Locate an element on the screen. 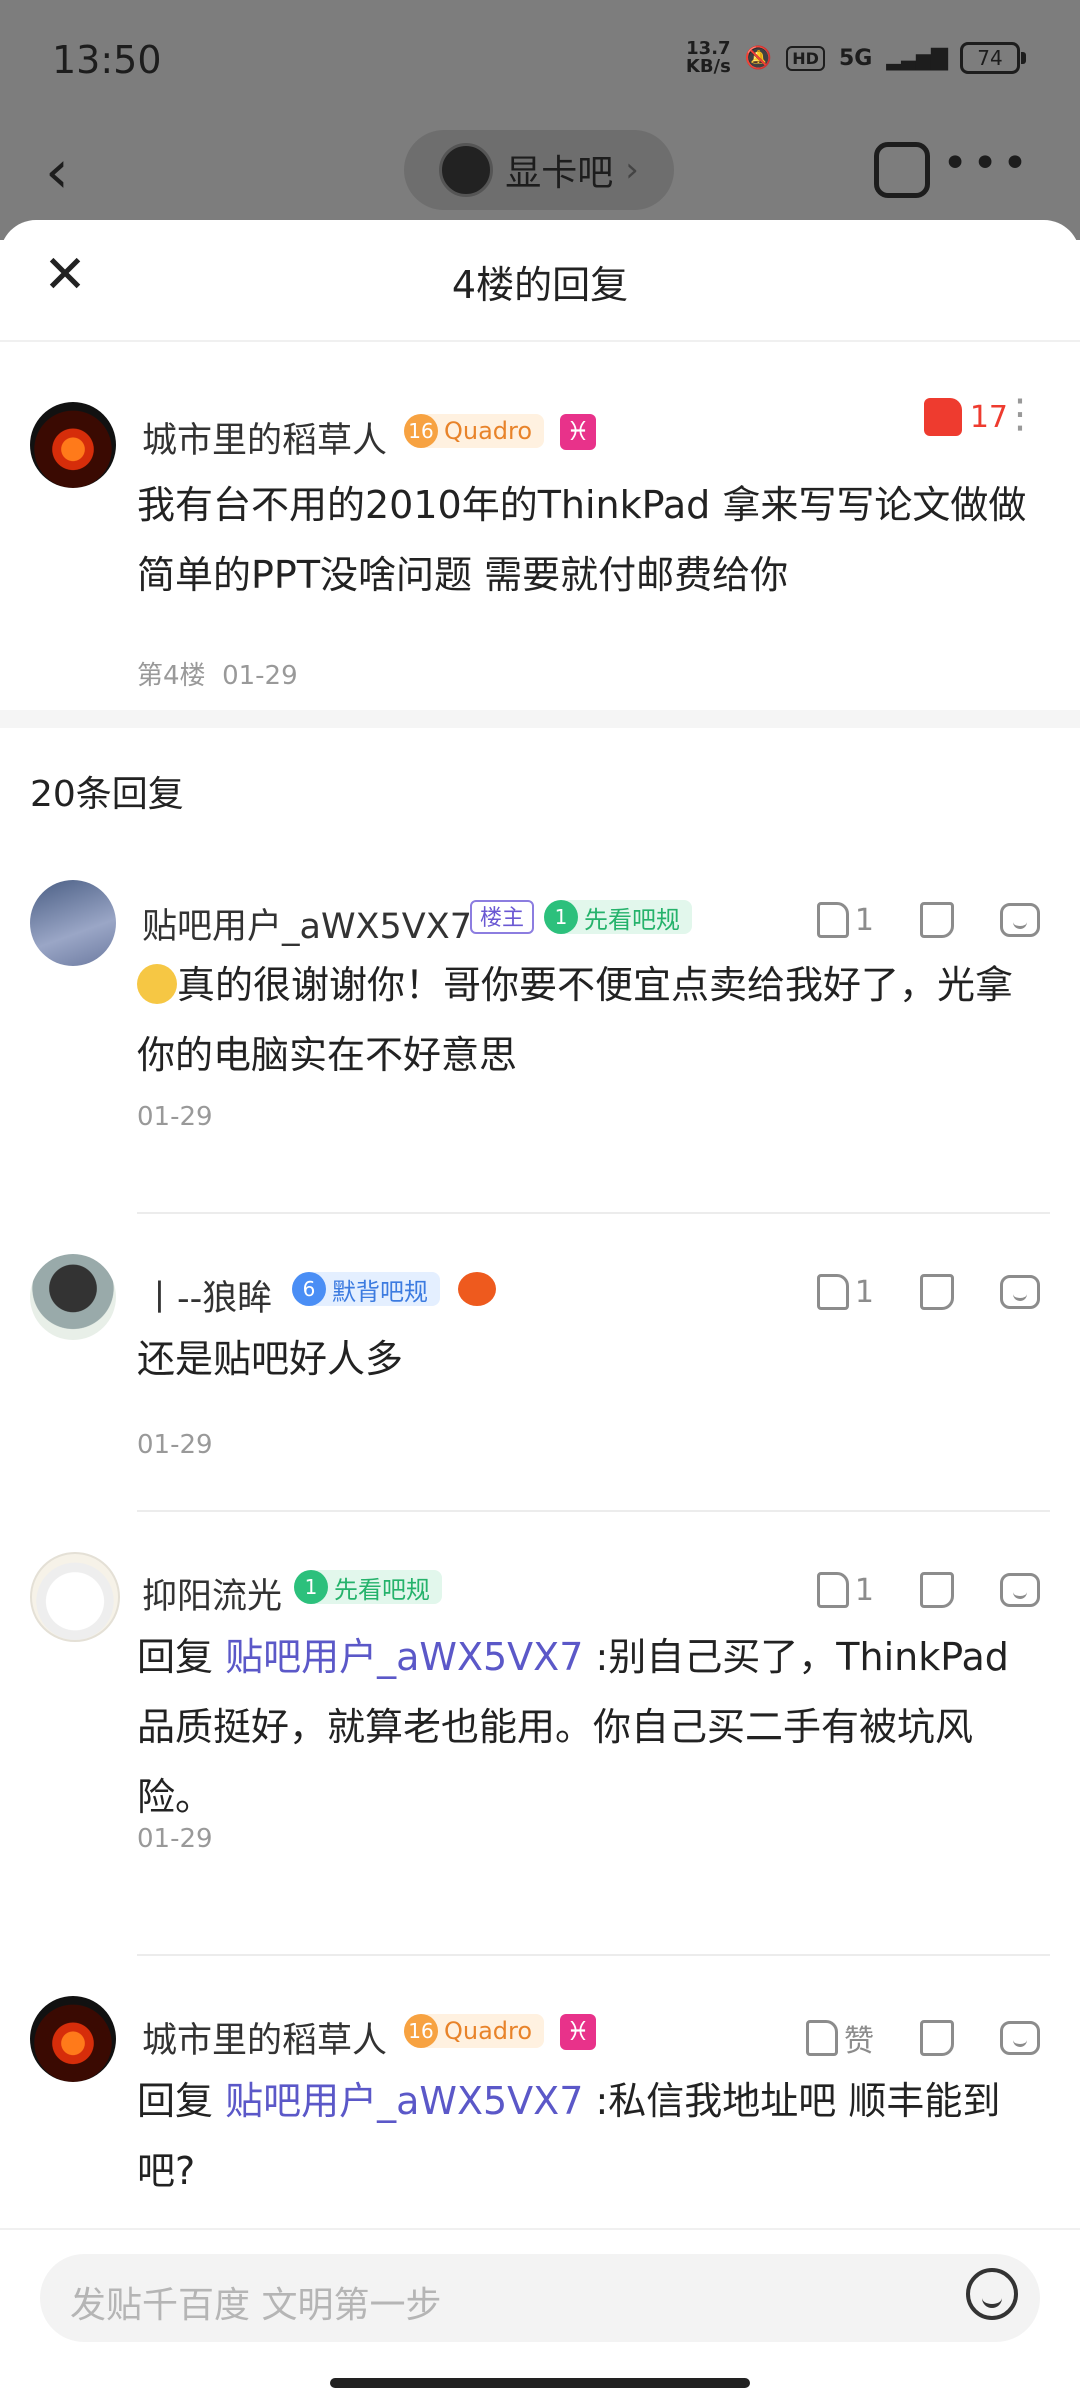 The image size is (1080, 2402). reply-count: 20条回复 is located at coordinates (107, 794).